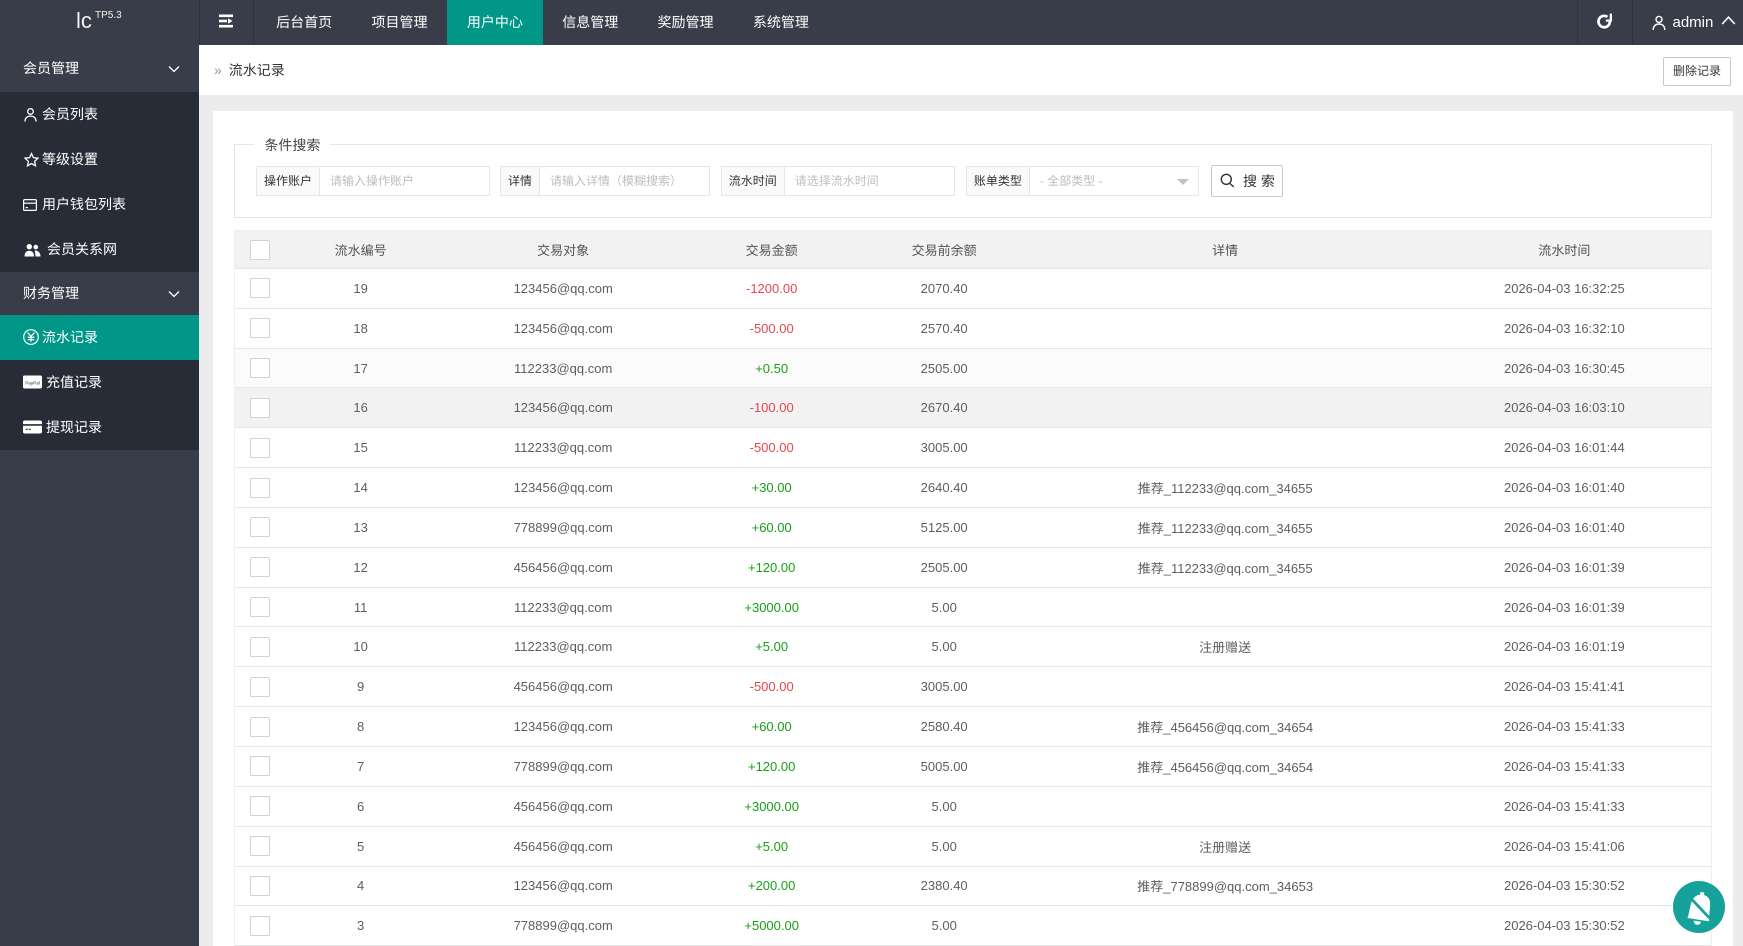 The width and height of the screenshot is (1743, 946). What do you see at coordinates (32, 382) in the screenshot?
I see `svg-text: PayPal` at bounding box center [32, 382].